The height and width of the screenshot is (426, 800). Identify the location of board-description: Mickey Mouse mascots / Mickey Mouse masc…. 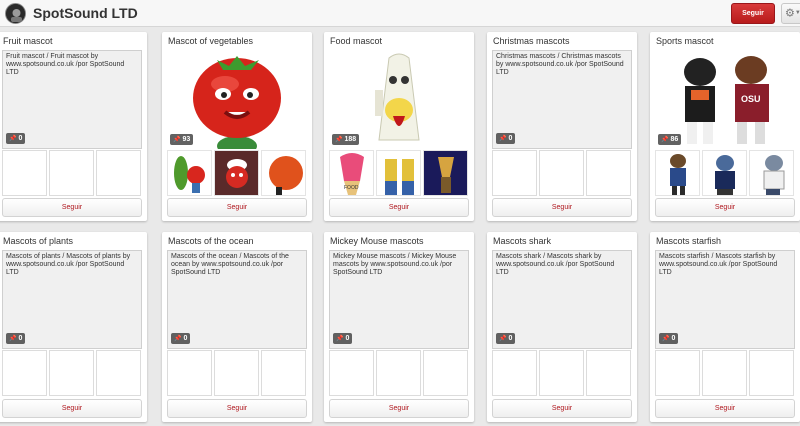
(395, 264).